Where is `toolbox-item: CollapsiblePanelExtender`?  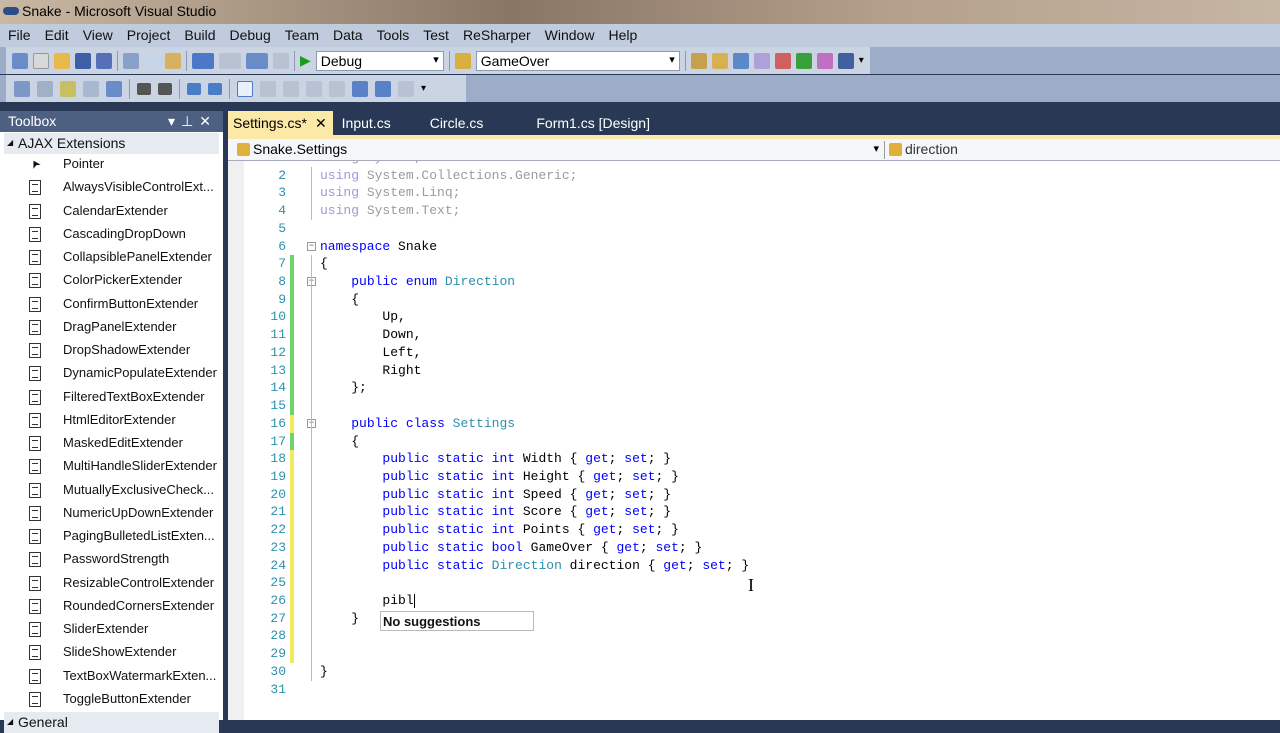 toolbox-item: CollapsiblePanelExtender is located at coordinates (111, 257).